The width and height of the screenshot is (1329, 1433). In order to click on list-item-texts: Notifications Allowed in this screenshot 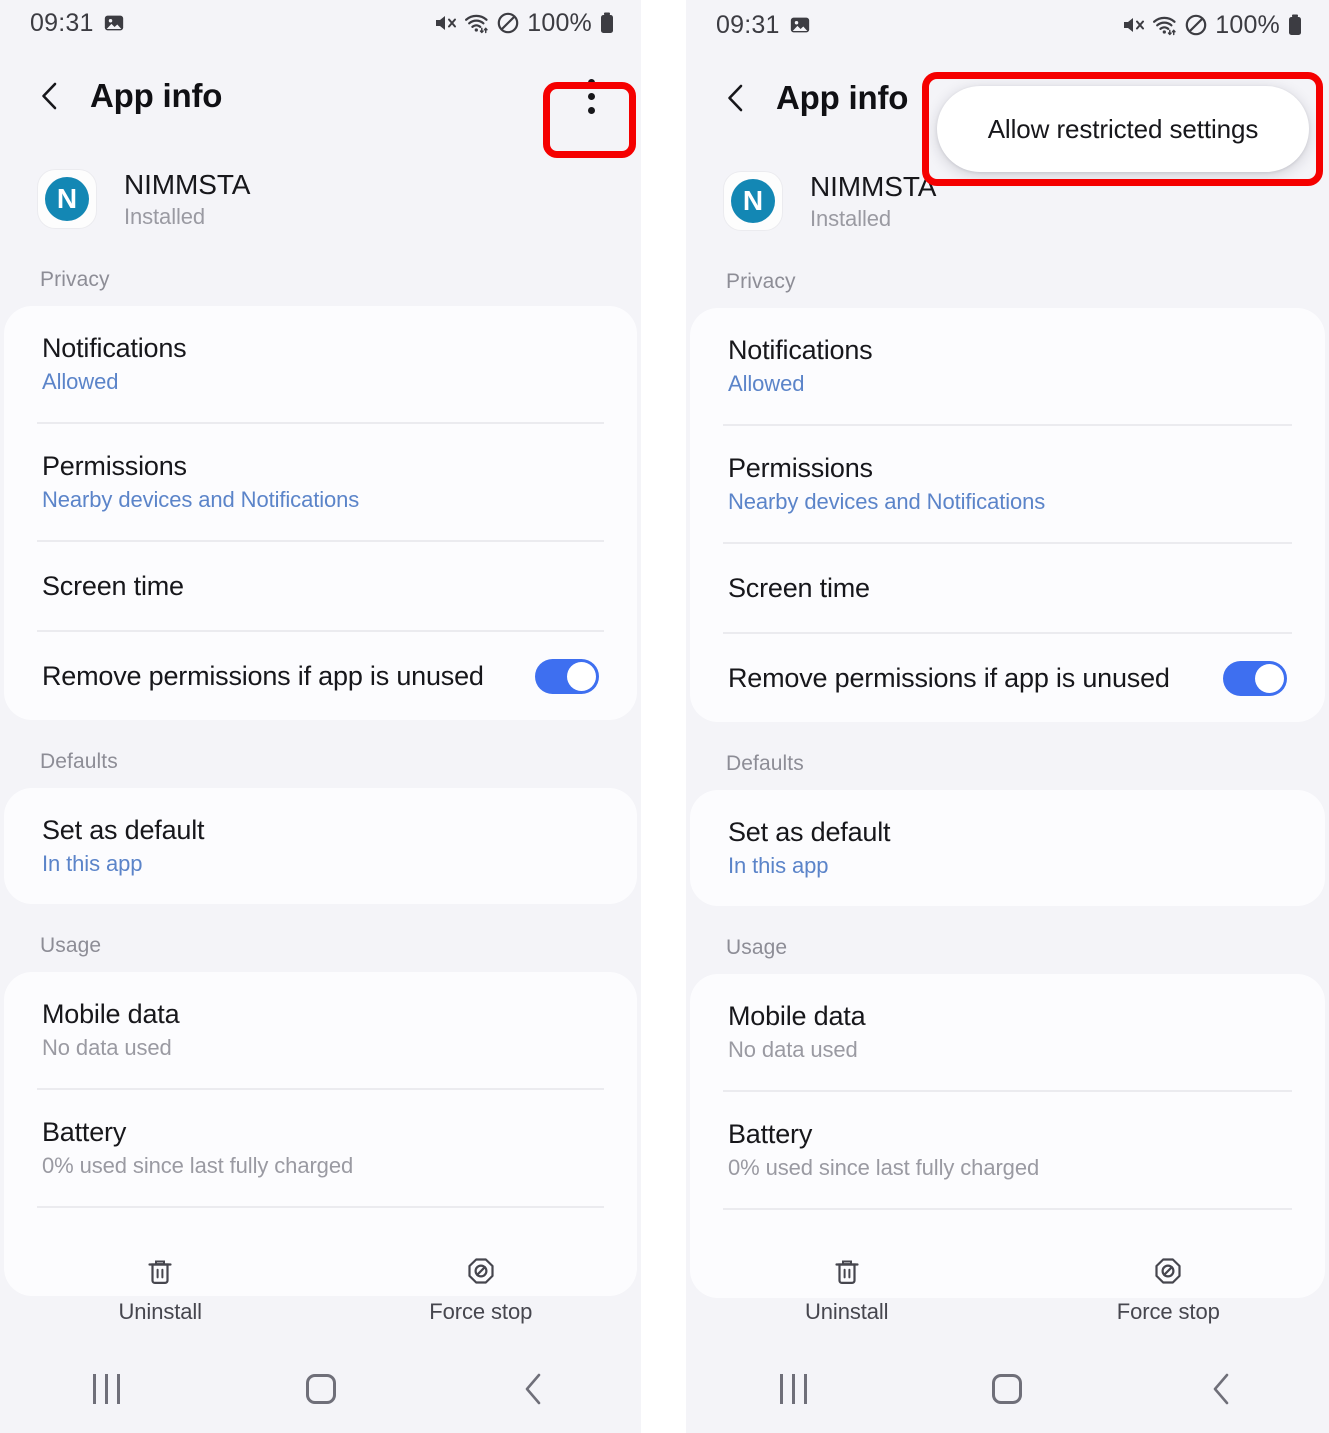, I will do `click(320, 364)`.